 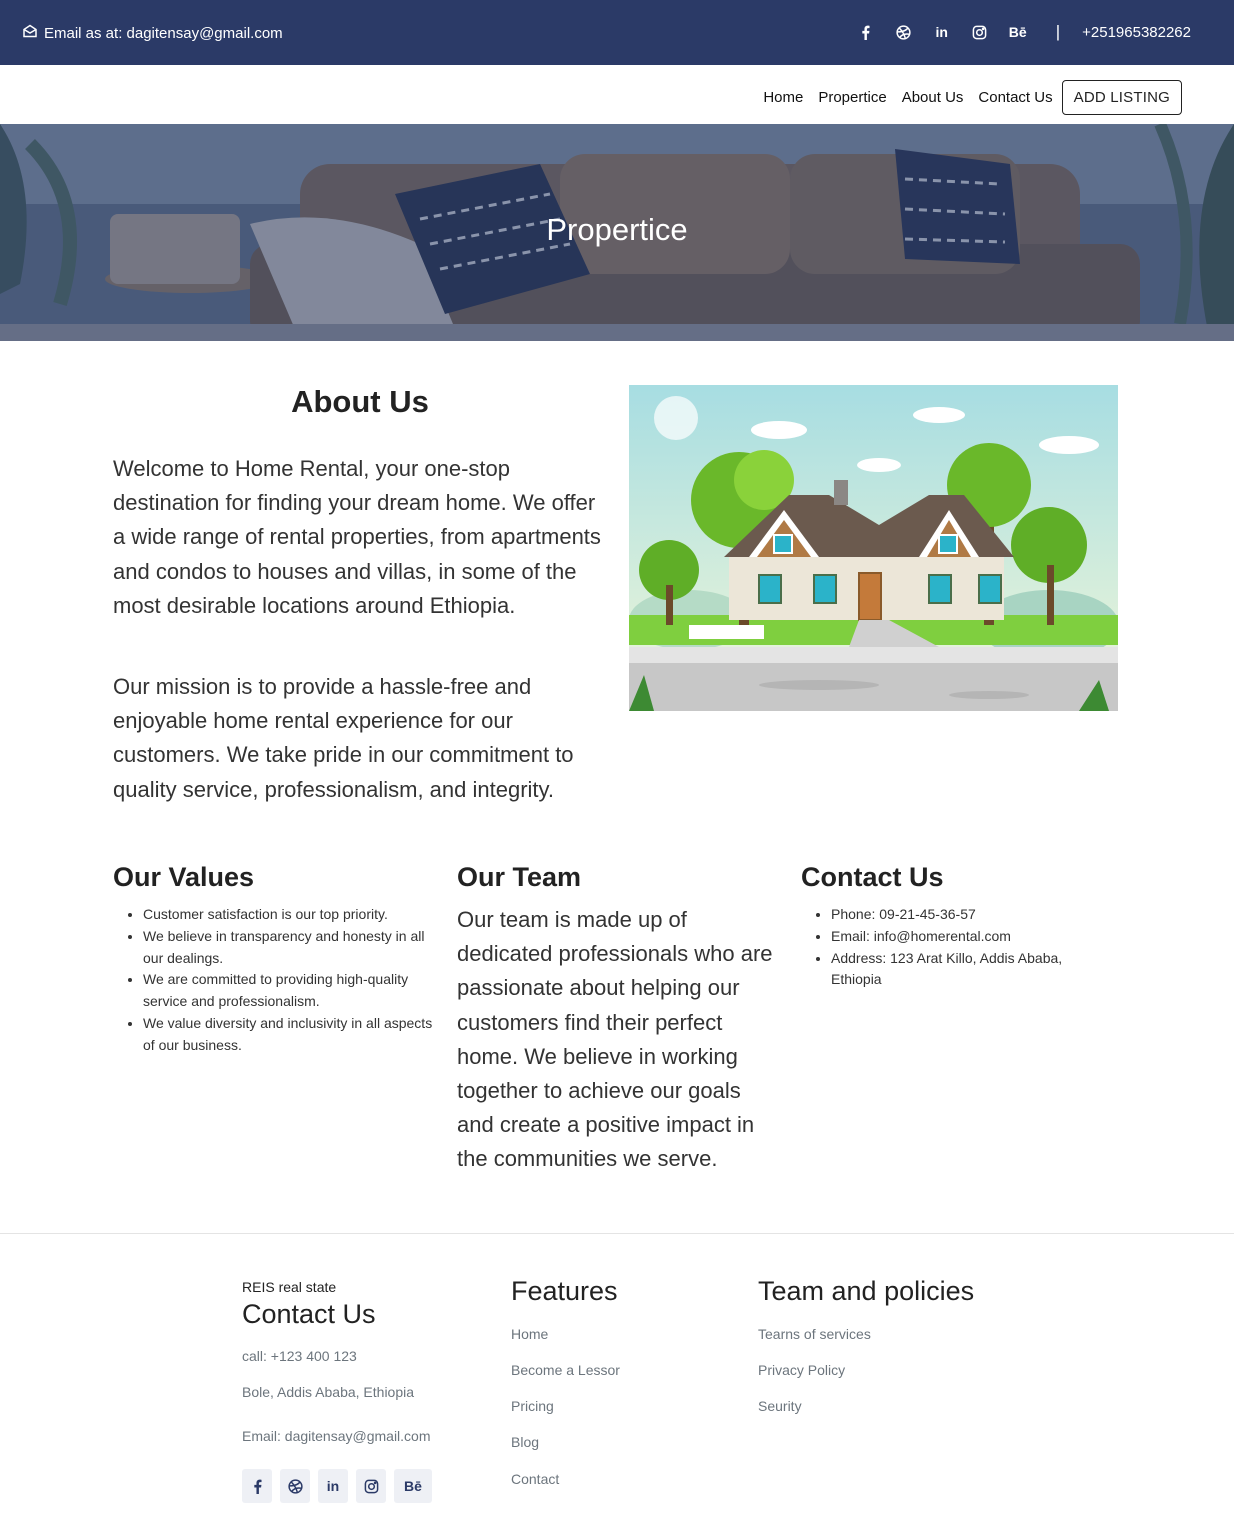 I want to click on hero-title: Propertice, so click(x=617, y=229).